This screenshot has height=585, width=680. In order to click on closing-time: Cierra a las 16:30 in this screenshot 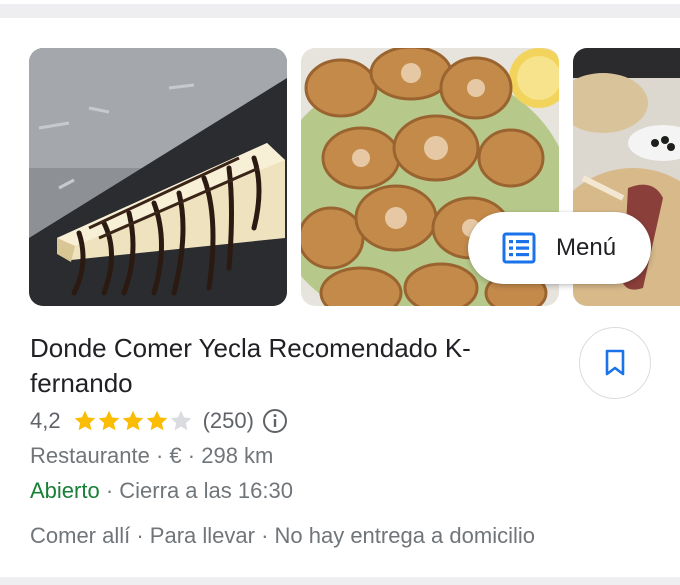, I will do `click(206, 490)`.